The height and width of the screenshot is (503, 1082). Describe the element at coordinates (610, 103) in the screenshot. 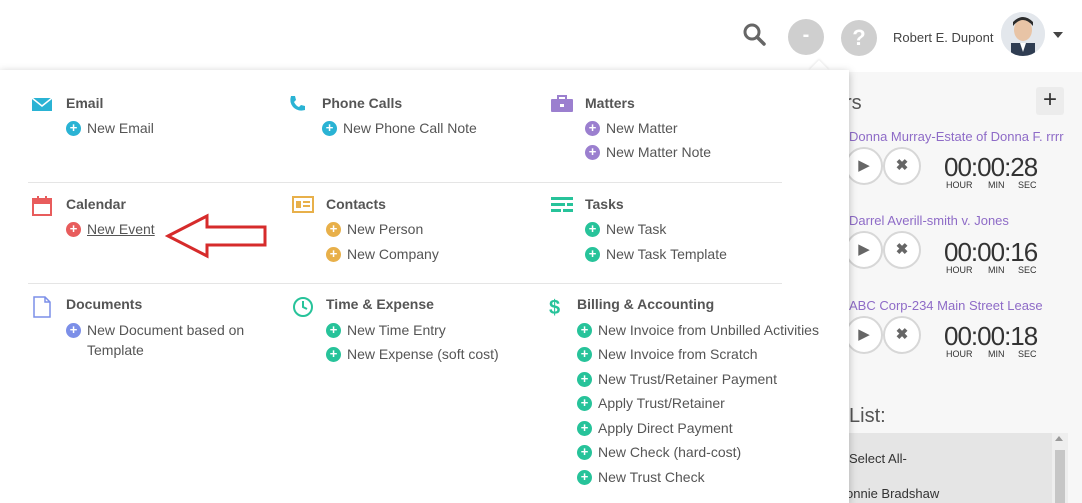

I see `section-title: Matters` at that location.